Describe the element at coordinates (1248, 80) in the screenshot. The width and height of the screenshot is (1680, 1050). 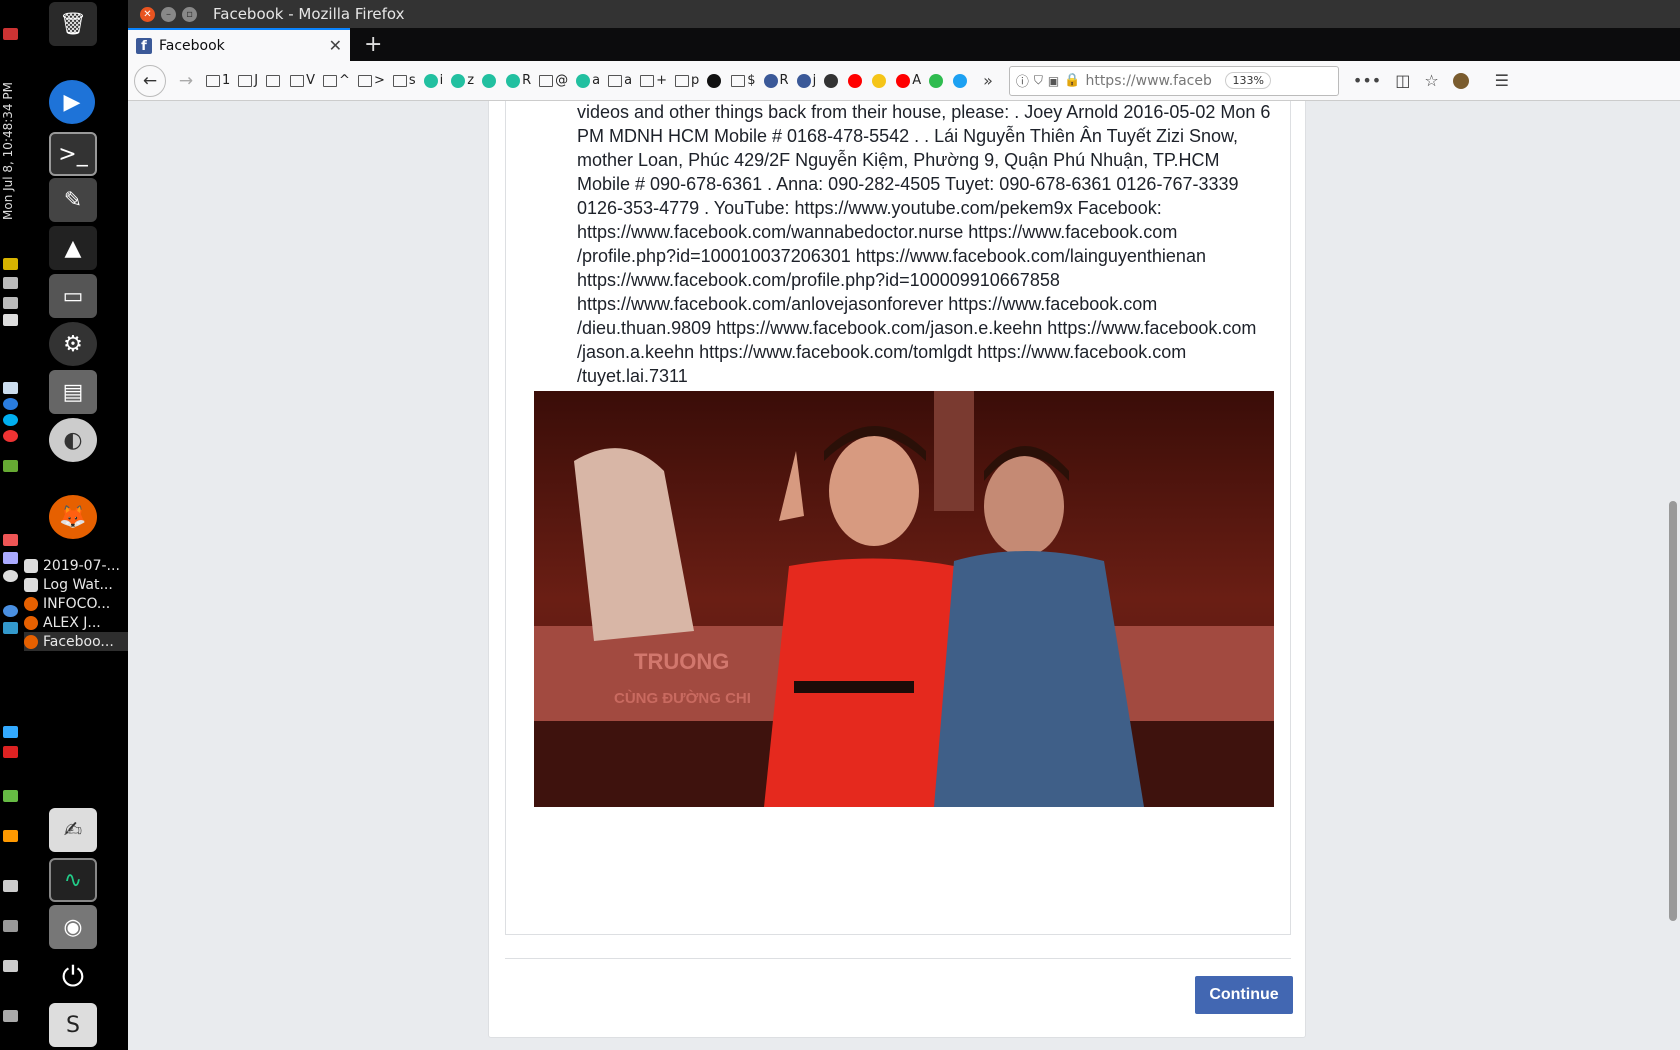
I see `zoom-level-badge: 133%` at that location.